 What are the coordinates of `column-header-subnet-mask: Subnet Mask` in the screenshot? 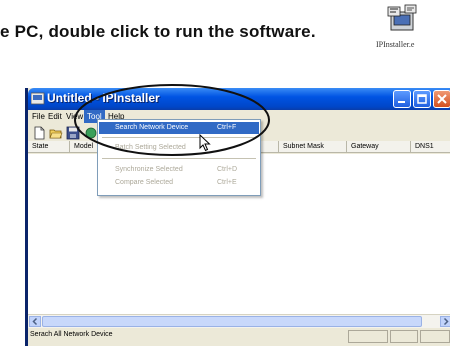 It's located at (313, 147).